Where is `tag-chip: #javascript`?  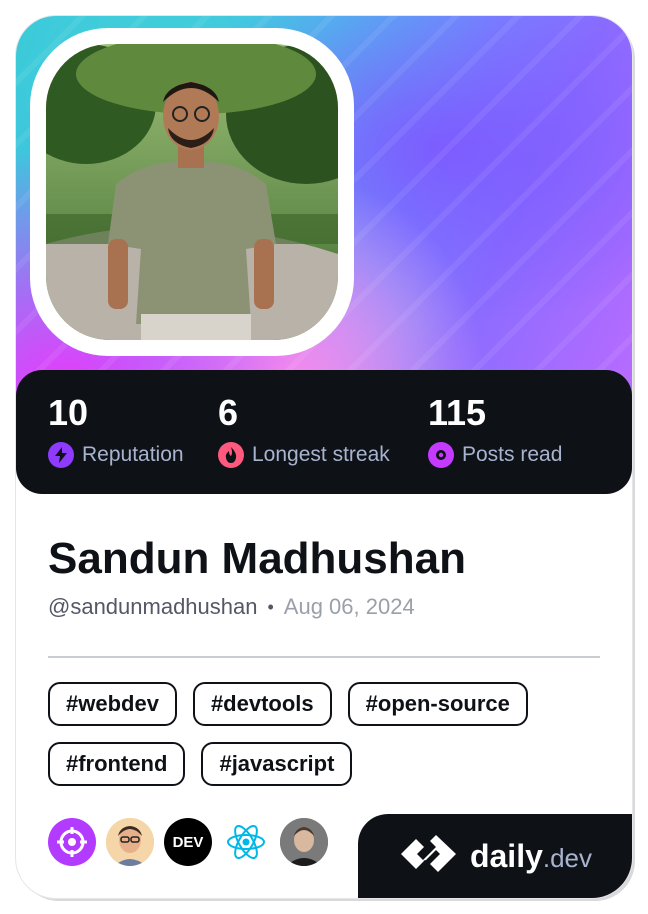 tag-chip: #javascript is located at coordinates (277, 764).